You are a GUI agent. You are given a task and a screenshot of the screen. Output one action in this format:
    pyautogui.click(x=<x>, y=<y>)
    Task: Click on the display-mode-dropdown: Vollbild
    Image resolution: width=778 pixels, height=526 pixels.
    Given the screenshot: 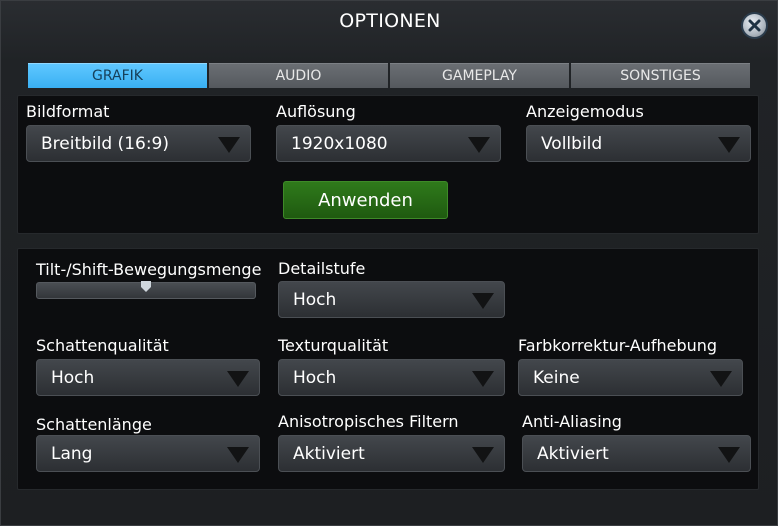 What is the action you would take?
    pyautogui.click(x=638, y=143)
    